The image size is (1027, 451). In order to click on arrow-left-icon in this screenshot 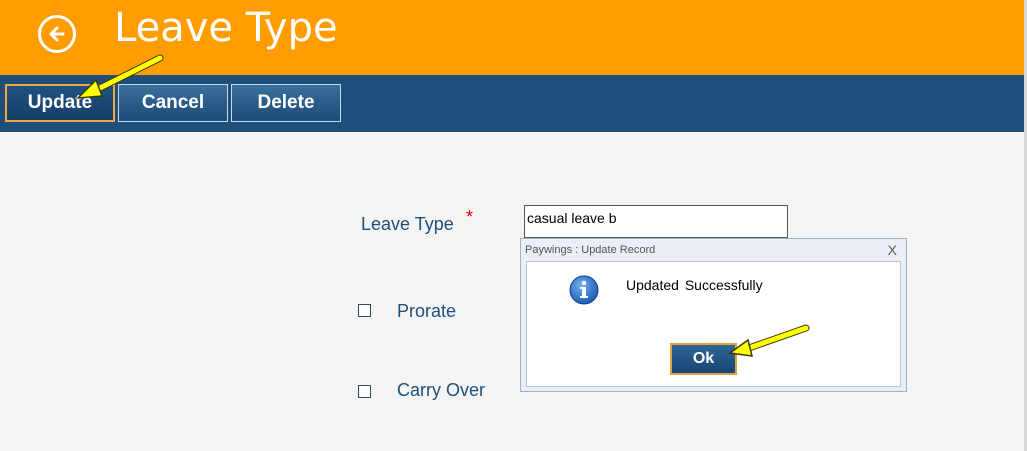, I will do `click(57, 34)`.